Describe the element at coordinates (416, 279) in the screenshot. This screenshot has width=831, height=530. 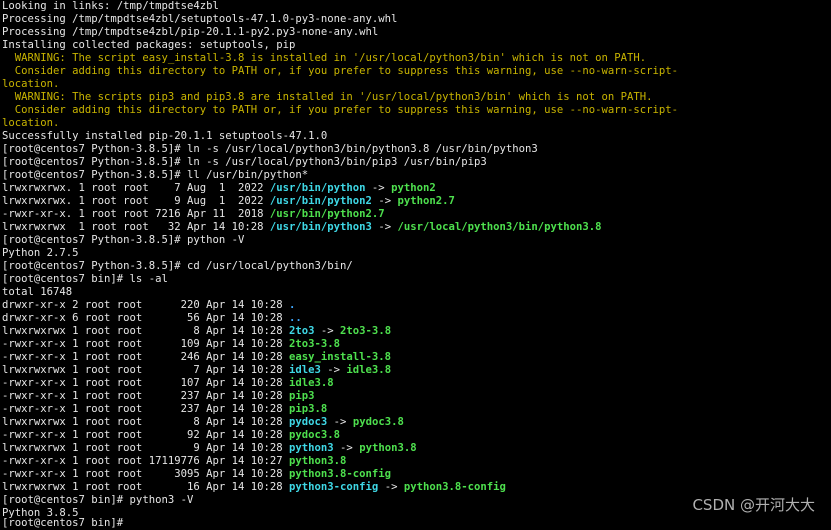
I see `terminal-line: [root@centos7 bin]# ls -al` at that location.